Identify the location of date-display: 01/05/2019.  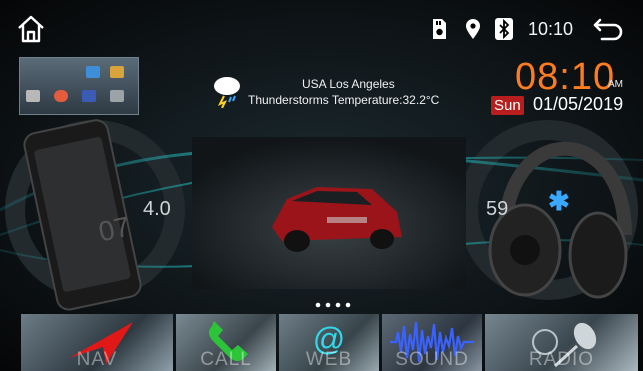
(578, 104).